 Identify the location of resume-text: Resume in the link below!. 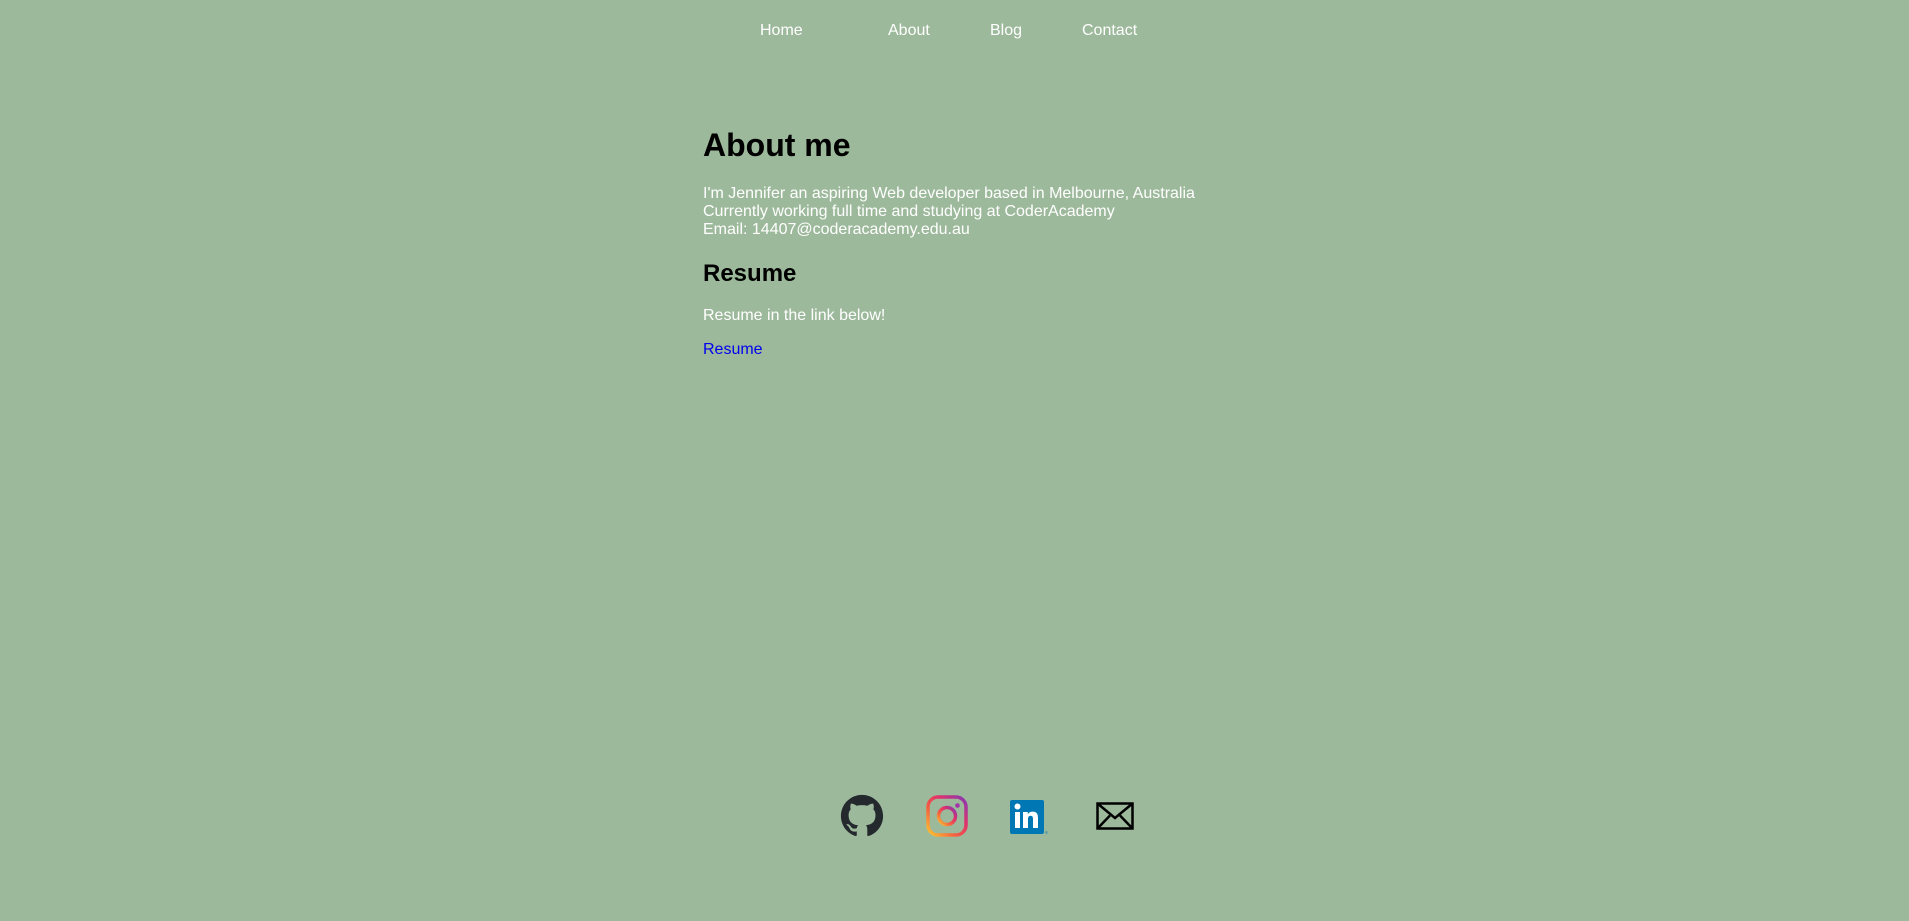
(794, 315).